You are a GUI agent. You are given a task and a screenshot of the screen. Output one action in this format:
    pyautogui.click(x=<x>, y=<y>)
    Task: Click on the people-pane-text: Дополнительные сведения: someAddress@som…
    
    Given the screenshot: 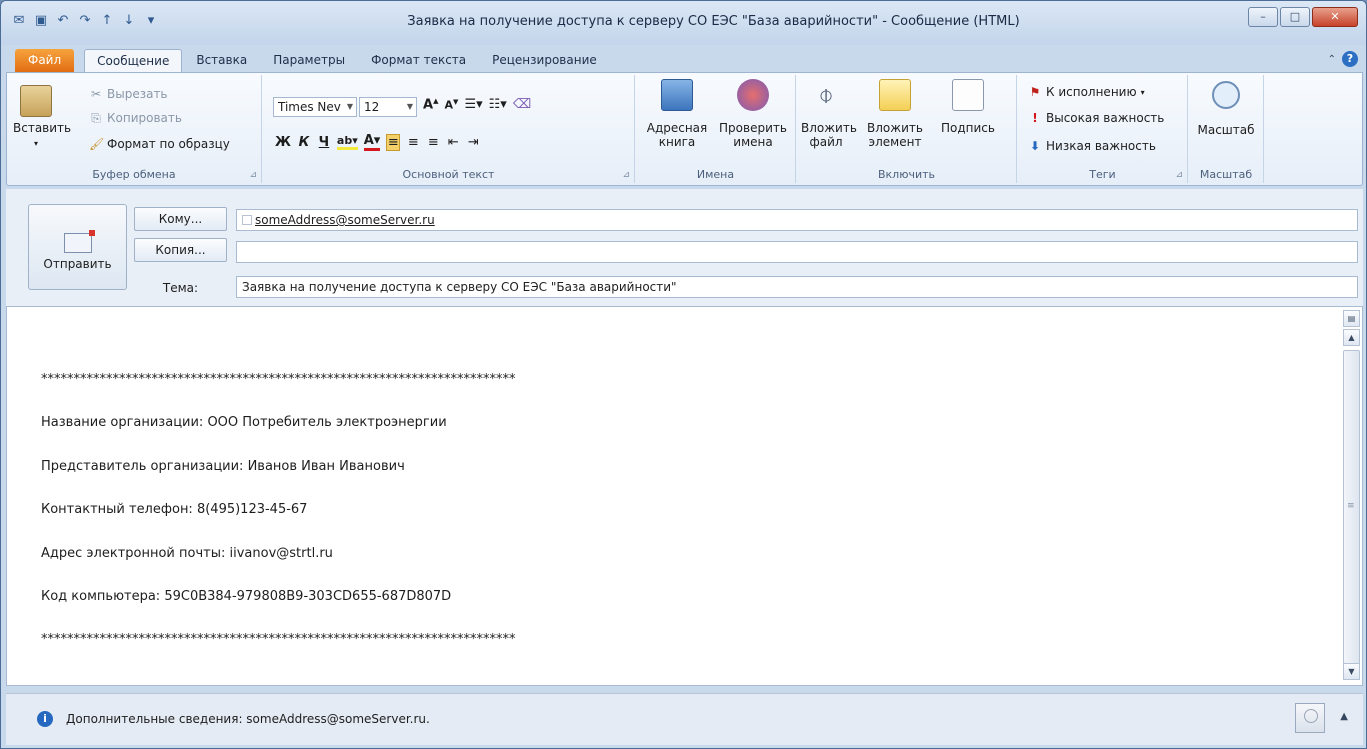 What is the action you would take?
    pyautogui.click(x=248, y=719)
    